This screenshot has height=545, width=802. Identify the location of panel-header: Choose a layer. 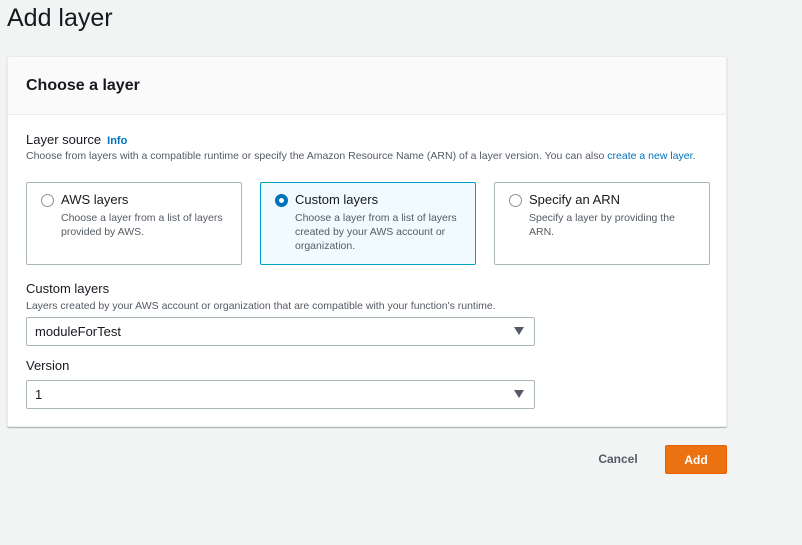
(367, 86).